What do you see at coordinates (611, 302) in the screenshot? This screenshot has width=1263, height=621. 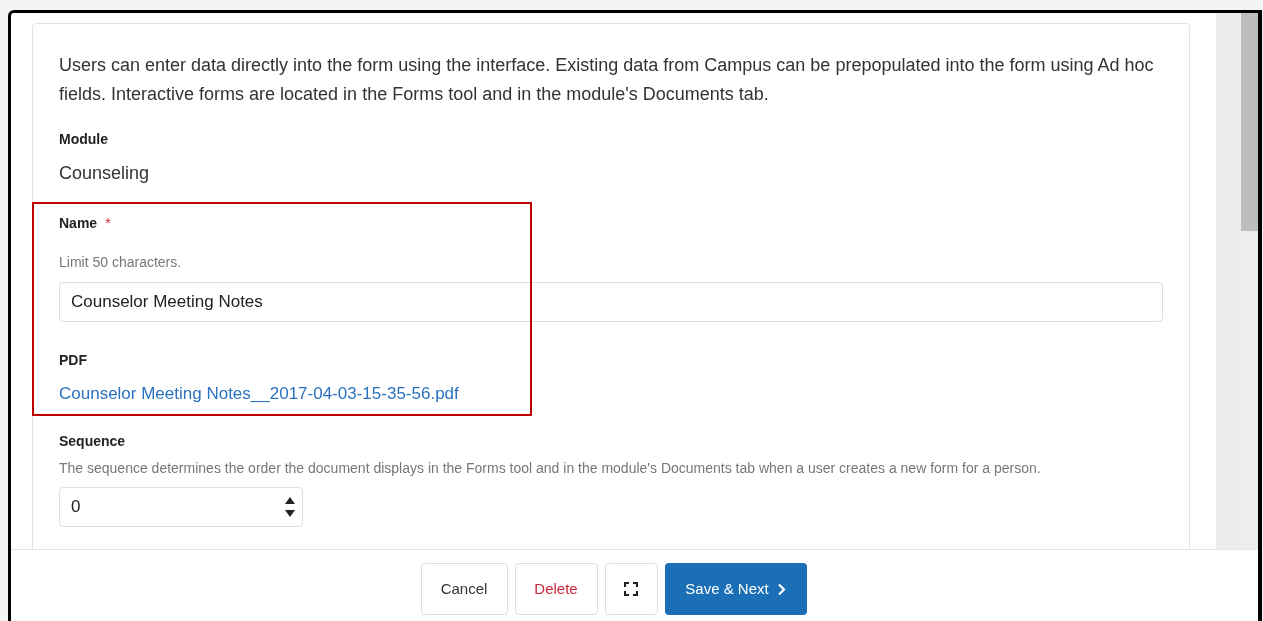 I see `name-input-field: Counselor Meeting Notes` at bounding box center [611, 302].